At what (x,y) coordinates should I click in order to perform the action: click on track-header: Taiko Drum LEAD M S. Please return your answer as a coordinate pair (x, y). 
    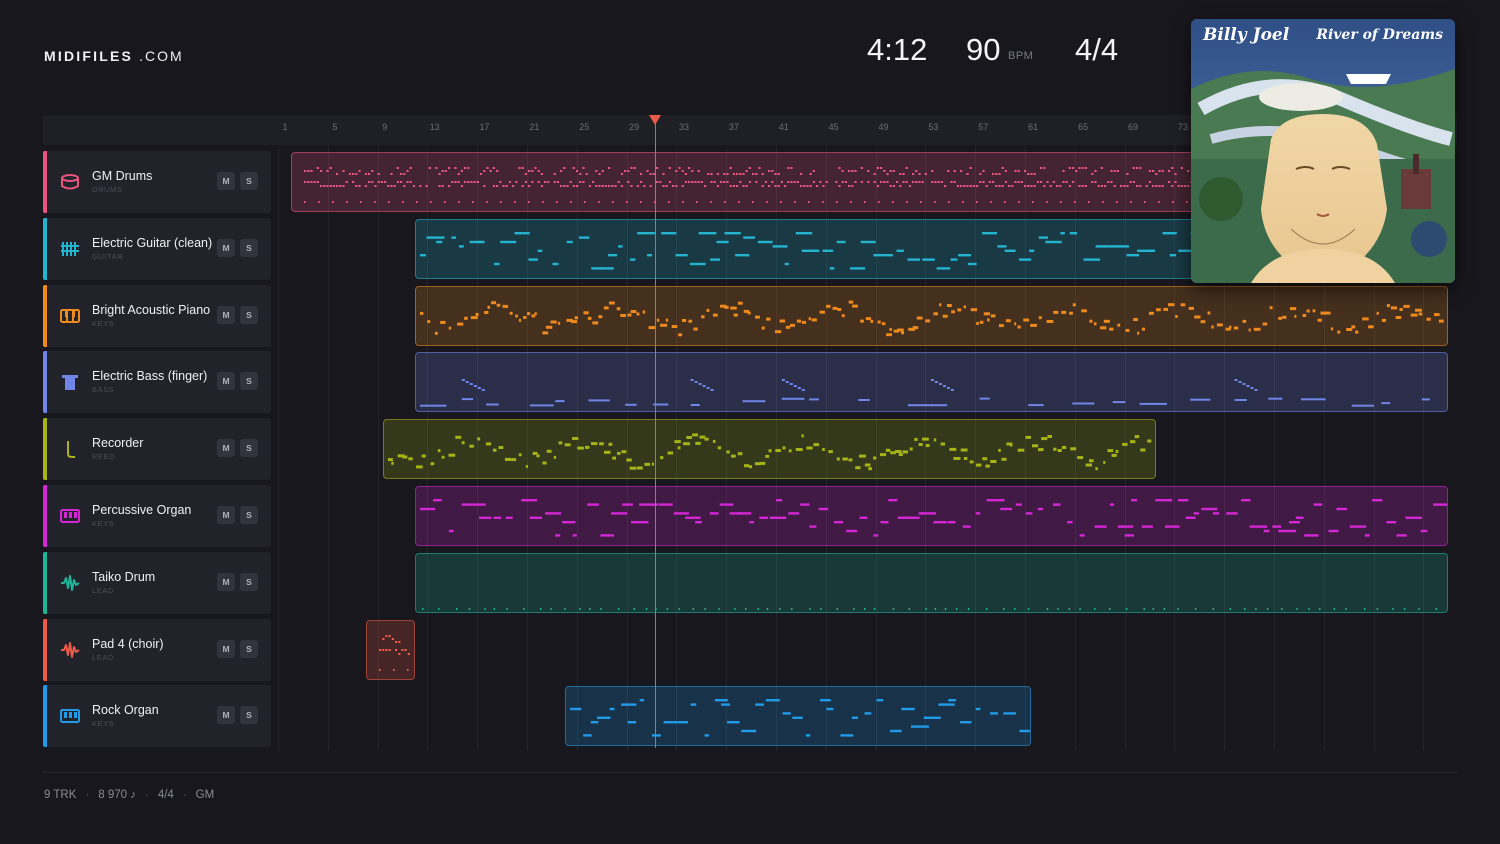
    Looking at the image, I should click on (157, 583).